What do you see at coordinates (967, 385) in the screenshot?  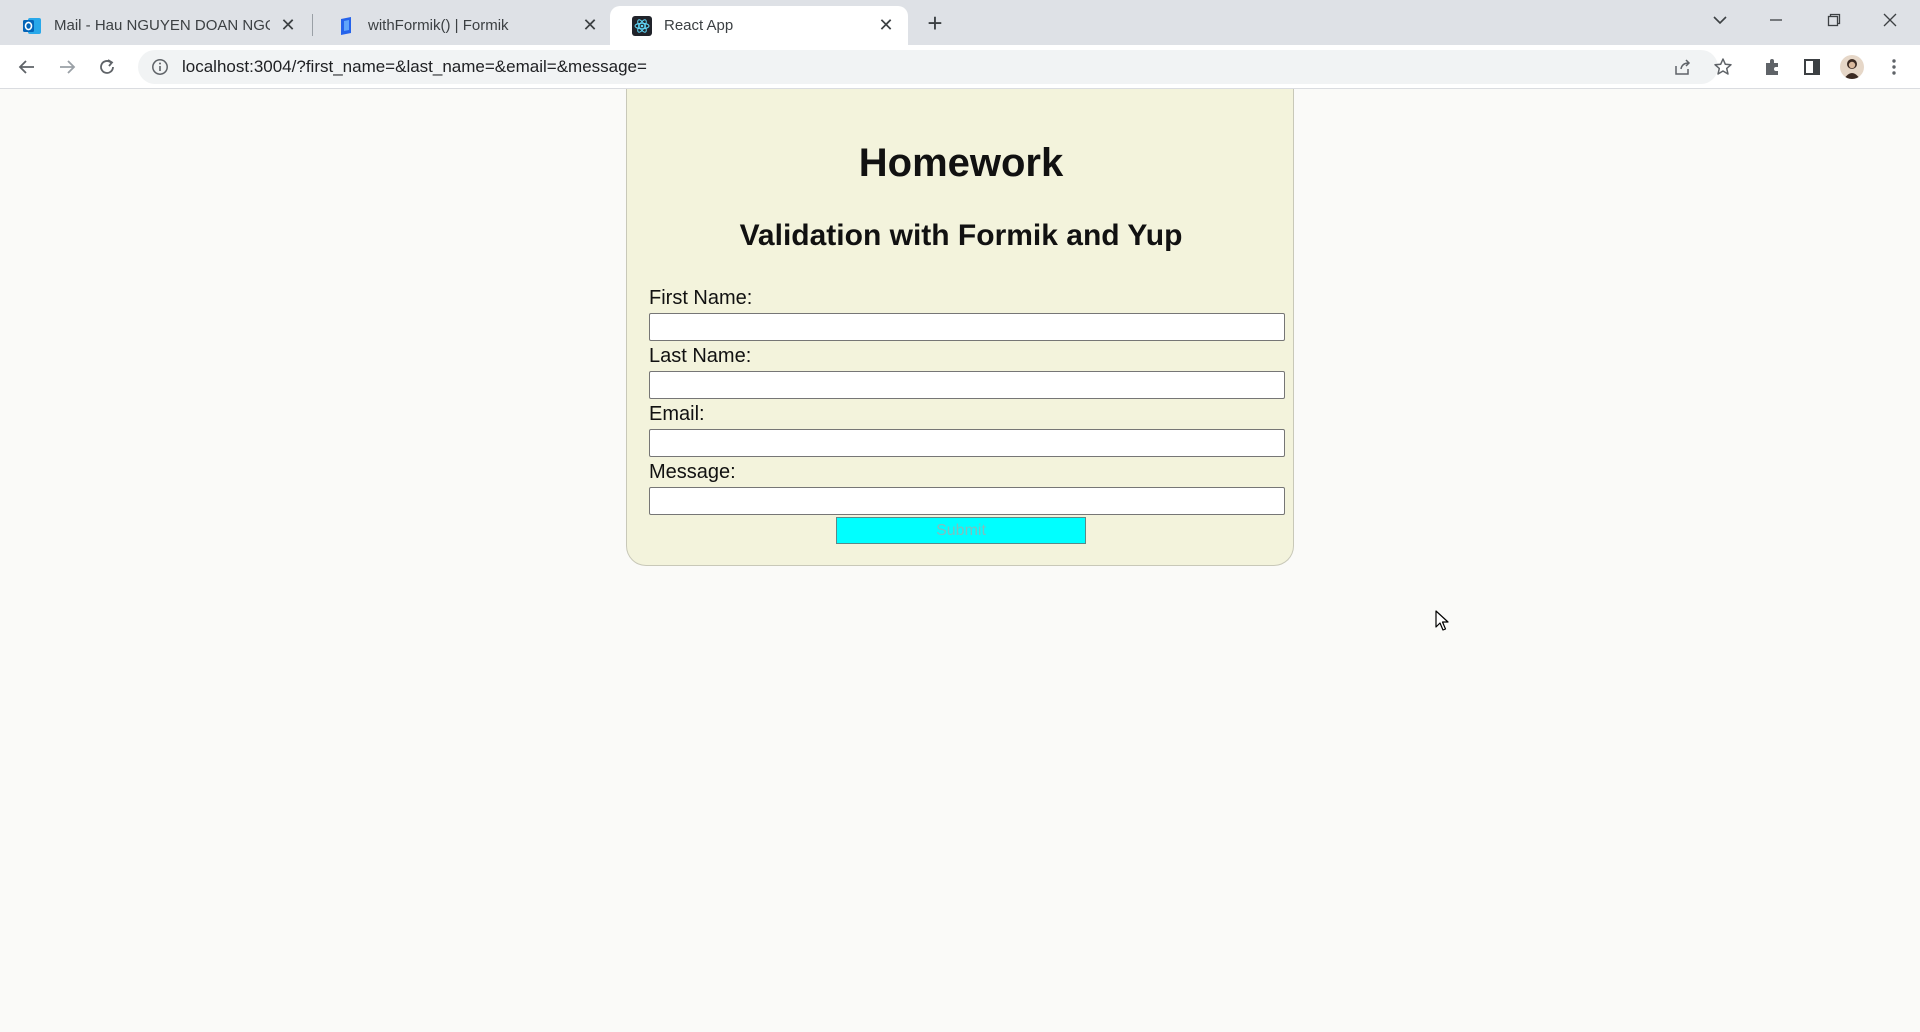 I see `last-name-field` at bounding box center [967, 385].